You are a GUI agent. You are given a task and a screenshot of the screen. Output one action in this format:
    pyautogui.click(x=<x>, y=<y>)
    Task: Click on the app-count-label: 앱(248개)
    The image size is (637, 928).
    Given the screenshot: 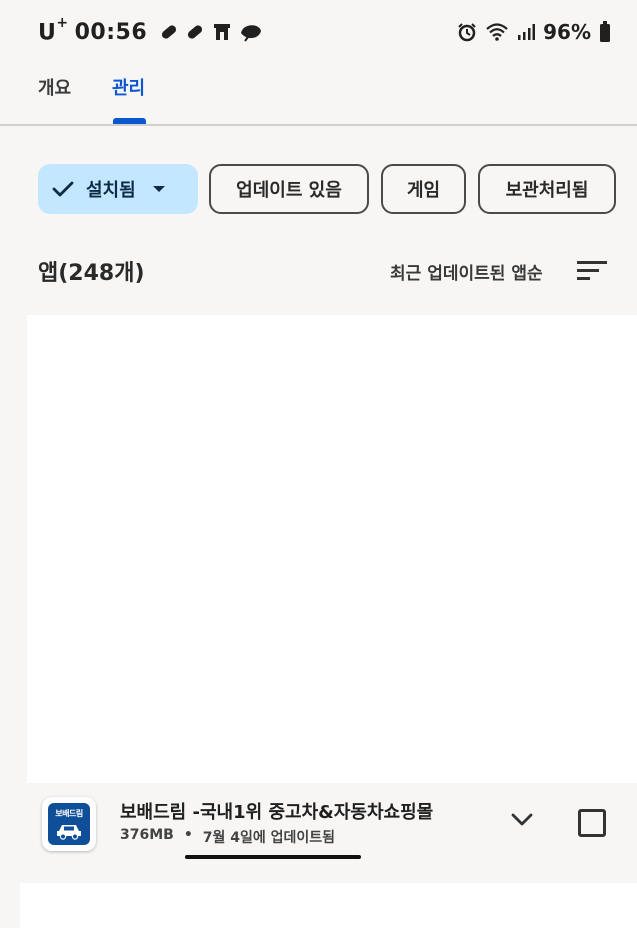 What is the action you would take?
    pyautogui.click(x=91, y=273)
    